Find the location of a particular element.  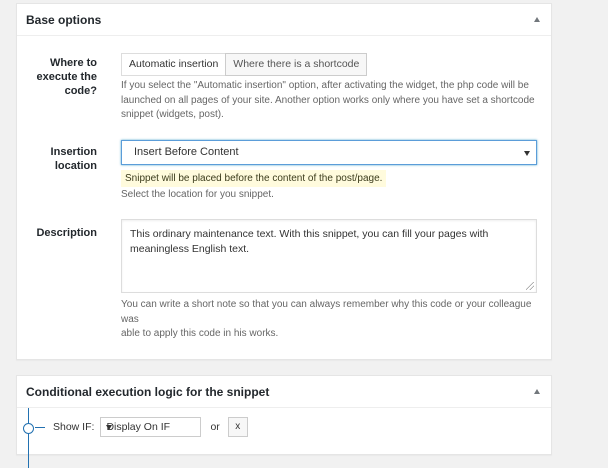

where-label-line-3: code? is located at coordinates (80, 91).